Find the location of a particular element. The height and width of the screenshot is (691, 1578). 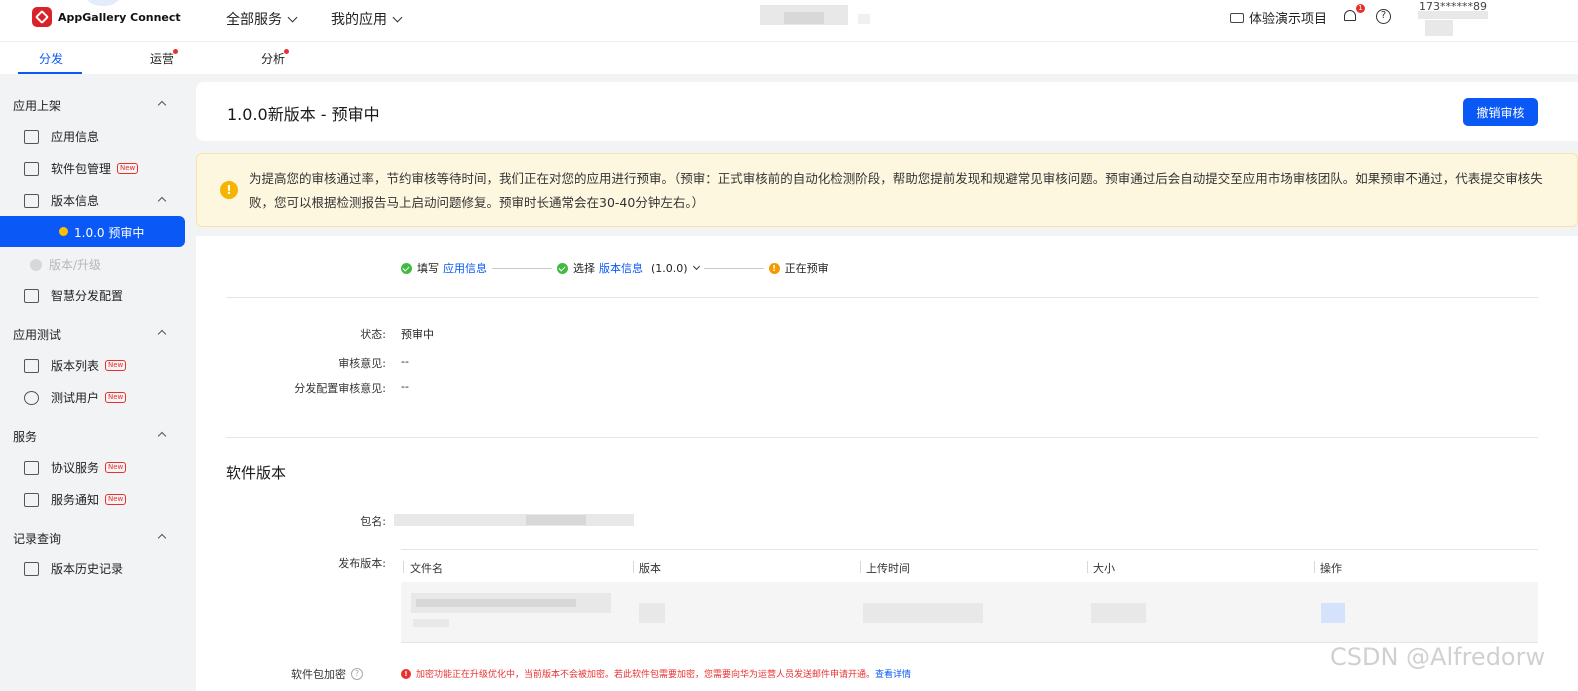

sidebar-item-app-info: 应用信息 is located at coordinates (61, 136).